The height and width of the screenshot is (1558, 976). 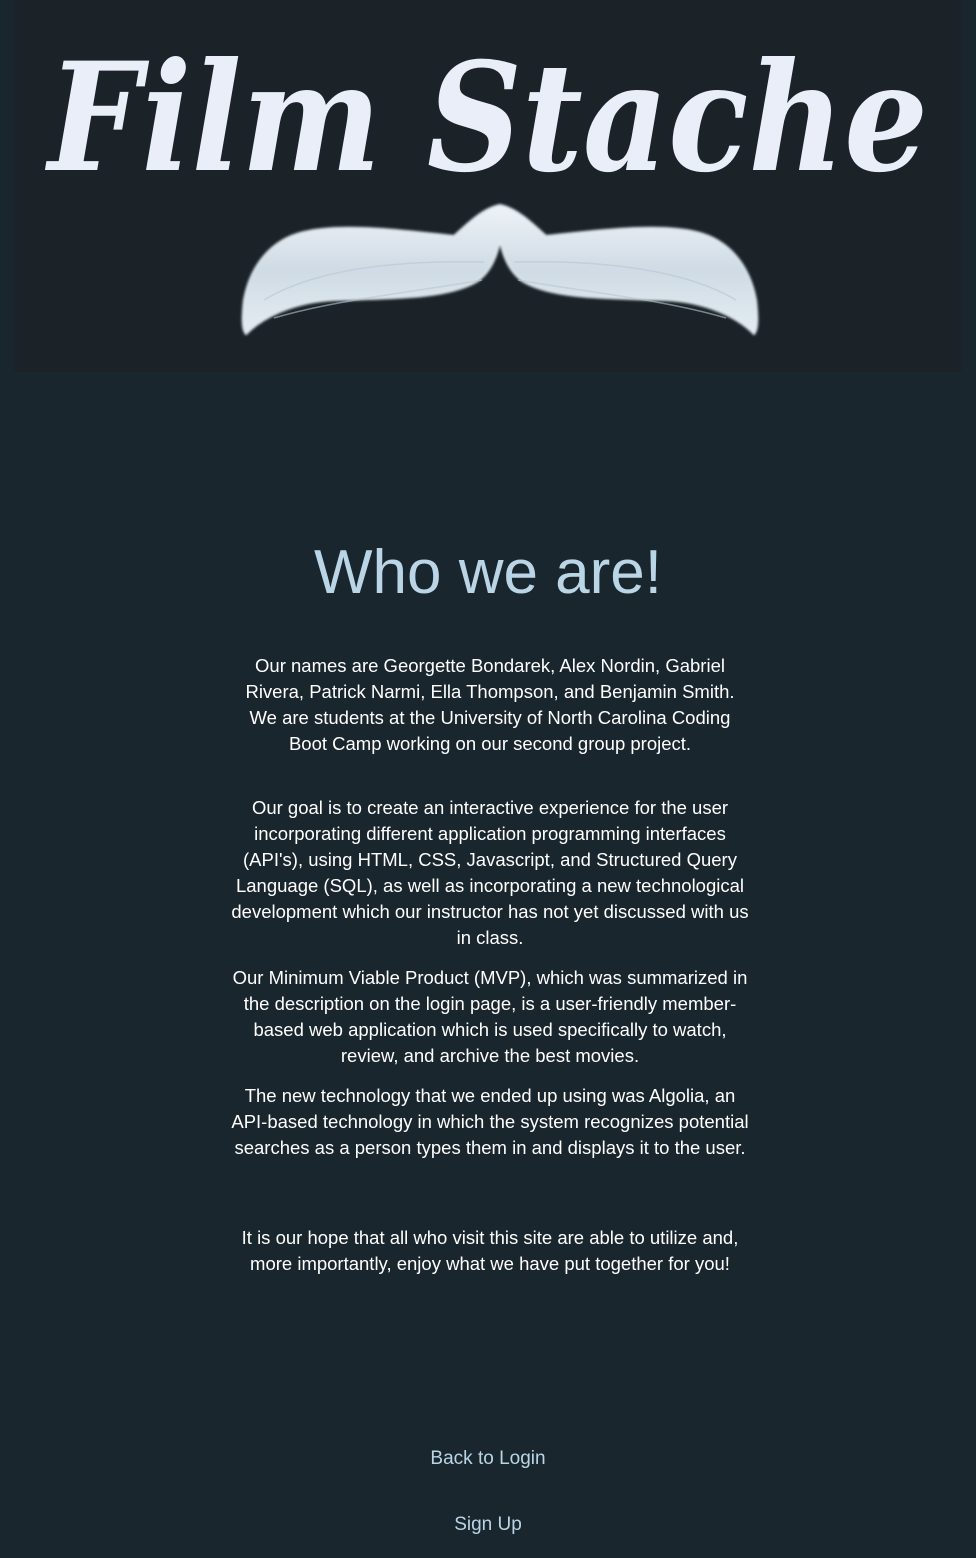 What do you see at coordinates (488, 1525) in the screenshot?
I see `sign-up-link: Sign Up` at bounding box center [488, 1525].